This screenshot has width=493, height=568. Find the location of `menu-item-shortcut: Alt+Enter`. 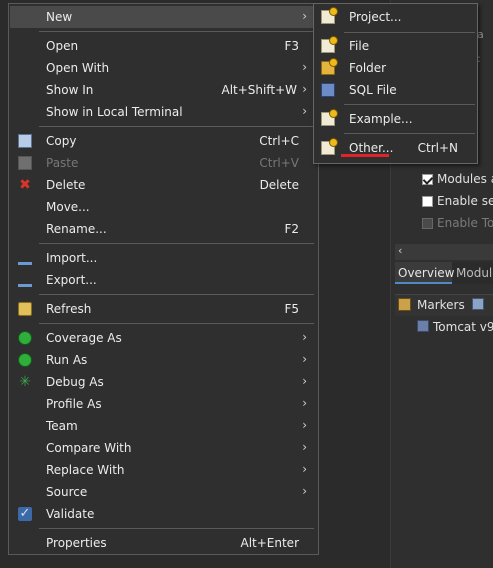

menu-item-shortcut: Alt+Enter is located at coordinates (269, 543).